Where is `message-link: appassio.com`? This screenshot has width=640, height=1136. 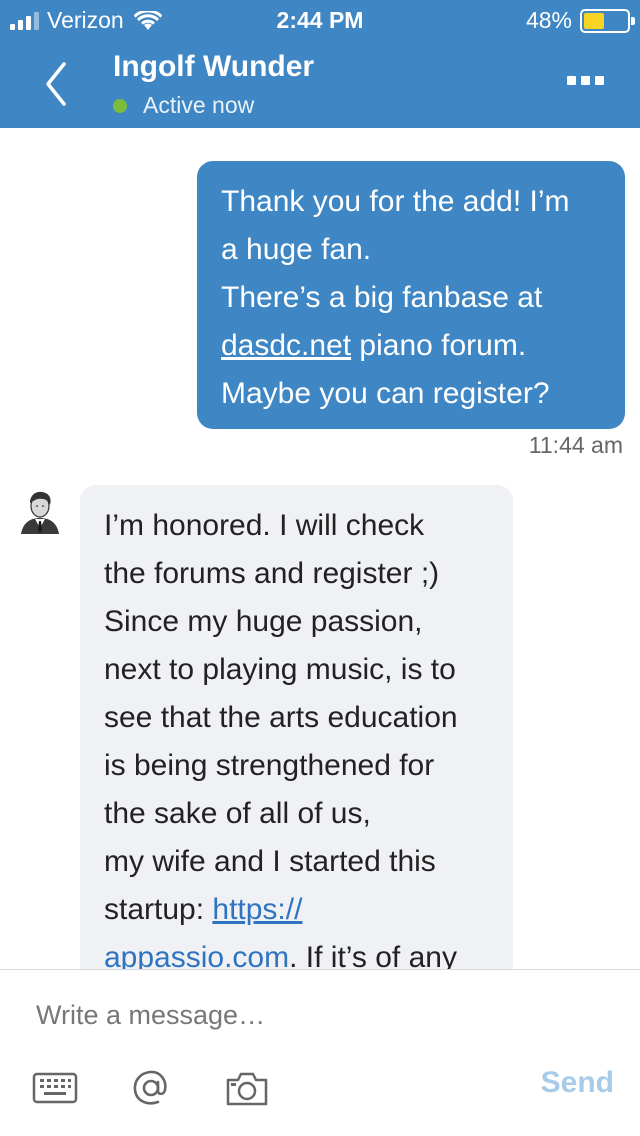
message-link: appassio.com is located at coordinates (196, 955).